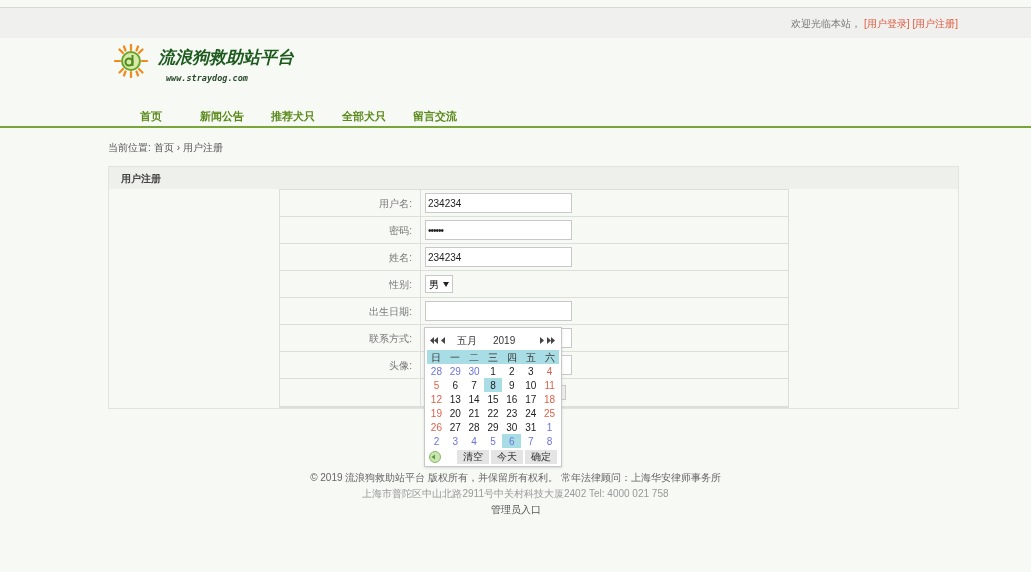  What do you see at coordinates (474, 399) in the screenshot?
I see `calendar-day: 14` at bounding box center [474, 399].